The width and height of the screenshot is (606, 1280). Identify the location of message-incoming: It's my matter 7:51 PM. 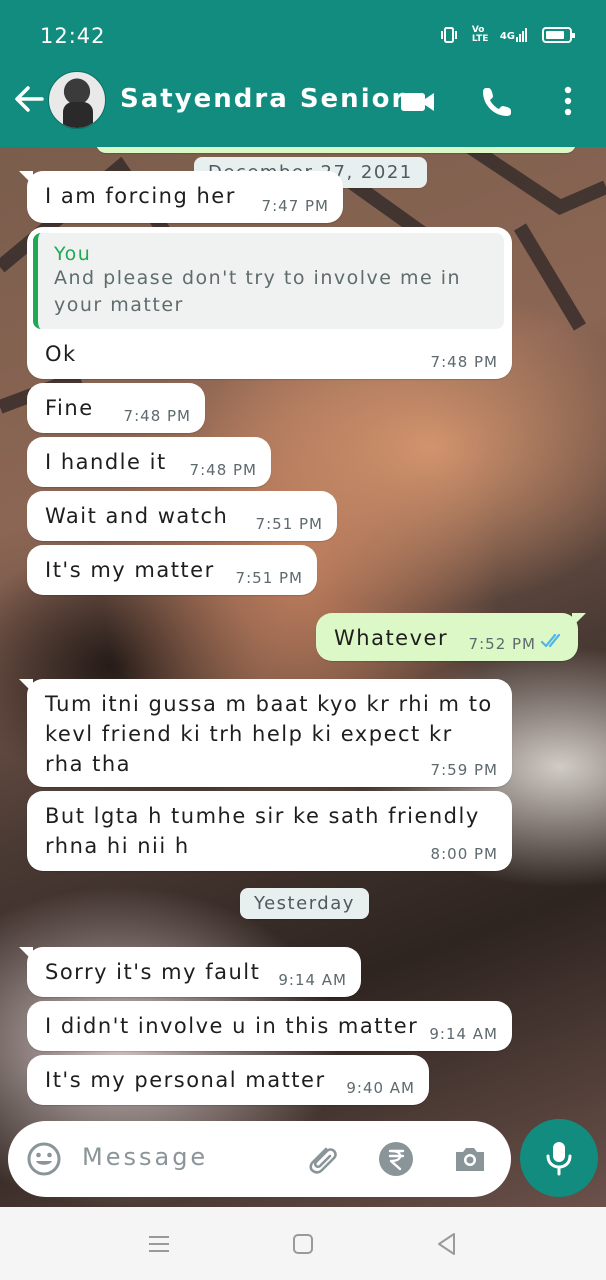
(172, 570).